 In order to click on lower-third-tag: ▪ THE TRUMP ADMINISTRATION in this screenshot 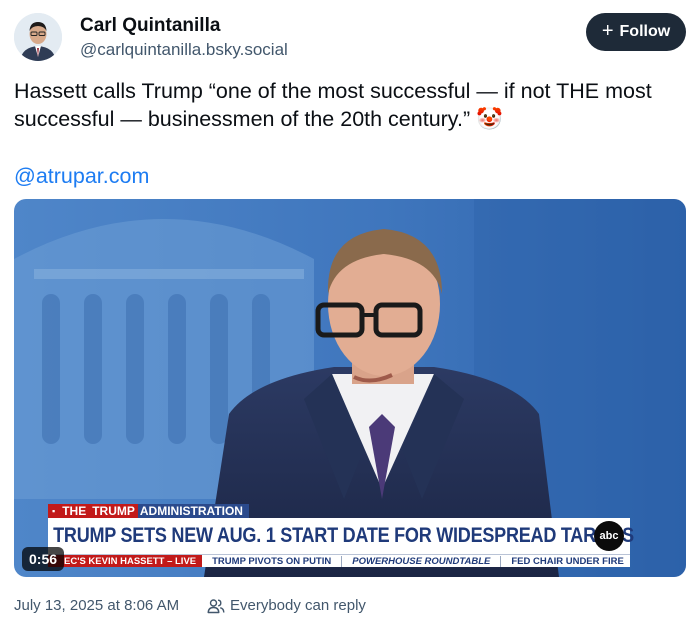, I will do `click(148, 511)`.